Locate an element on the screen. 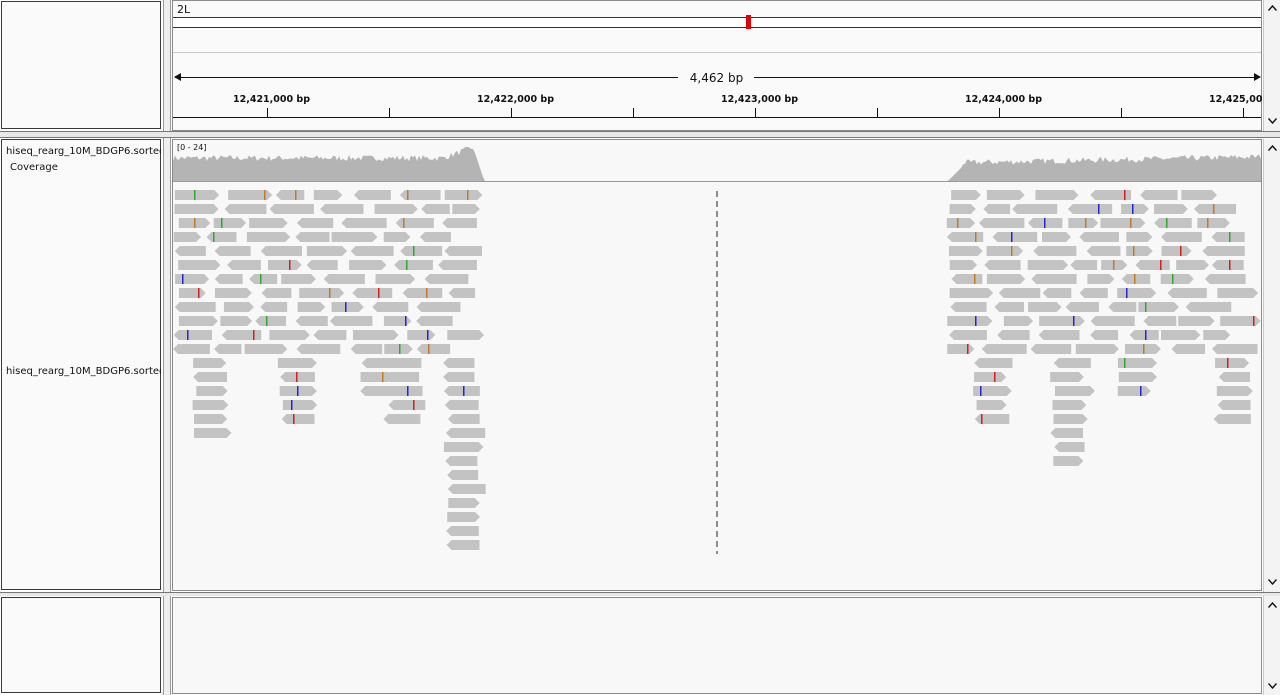  chevron-down-icon is located at coordinates (1272, 581).